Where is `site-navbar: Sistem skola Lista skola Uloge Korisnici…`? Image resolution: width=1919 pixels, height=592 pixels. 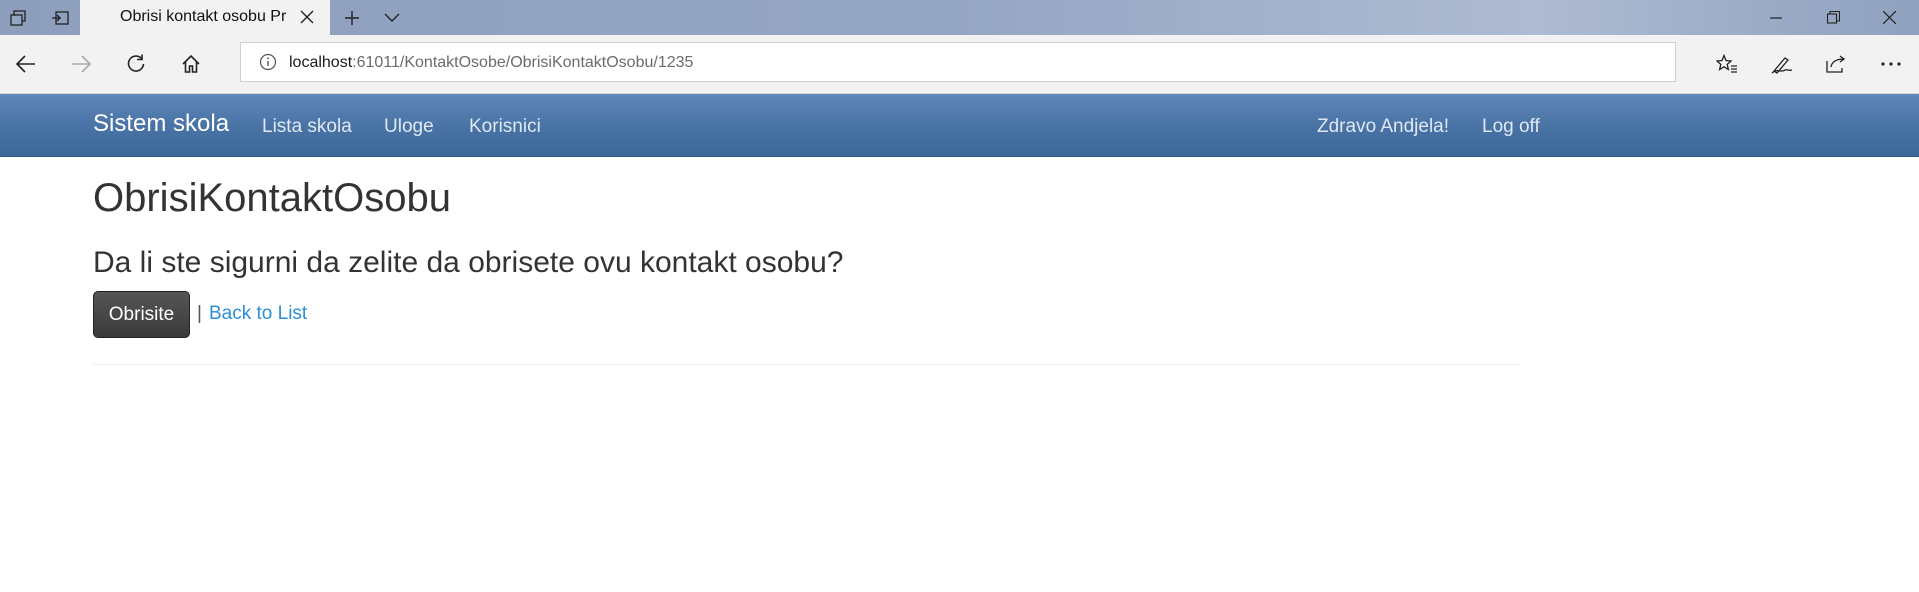
site-navbar: Sistem skola Lista skola Uloge Korisnici… is located at coordinates (959, 125).